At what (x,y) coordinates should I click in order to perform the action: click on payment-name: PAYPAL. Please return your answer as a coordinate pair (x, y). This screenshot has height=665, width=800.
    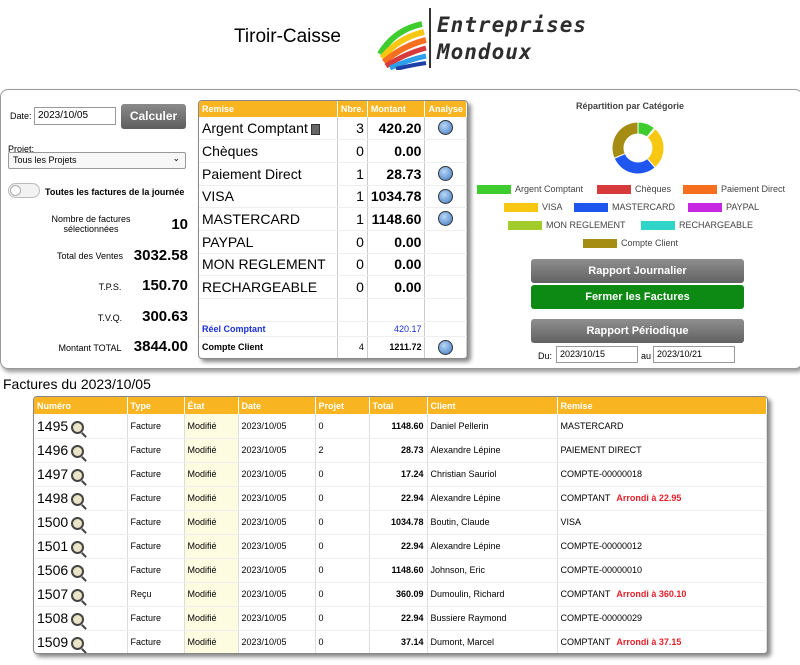
    Looking at the image, I should click on (268, 242).